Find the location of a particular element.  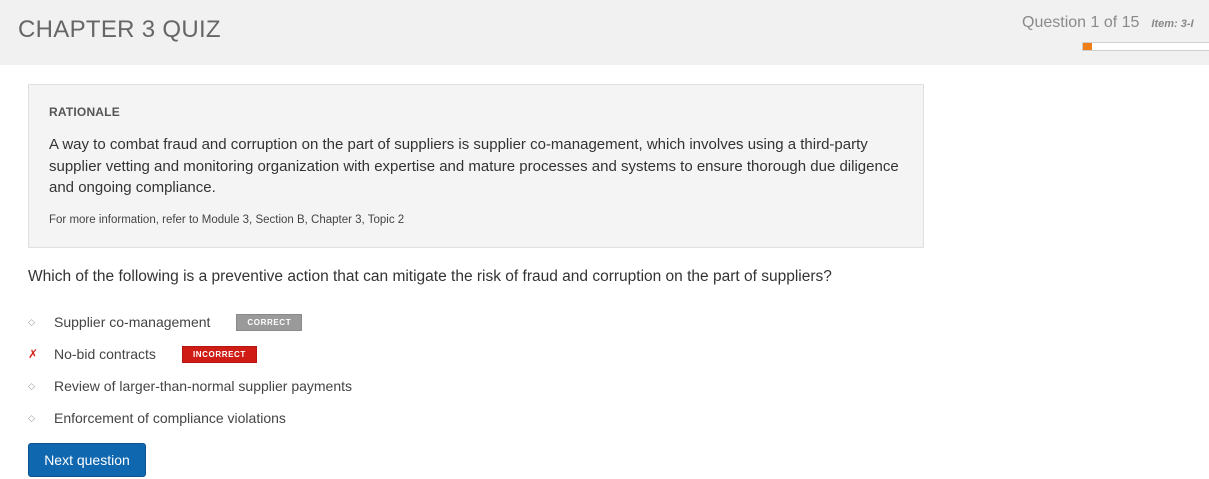

progress-fill is located at coordinates (1088, 46).